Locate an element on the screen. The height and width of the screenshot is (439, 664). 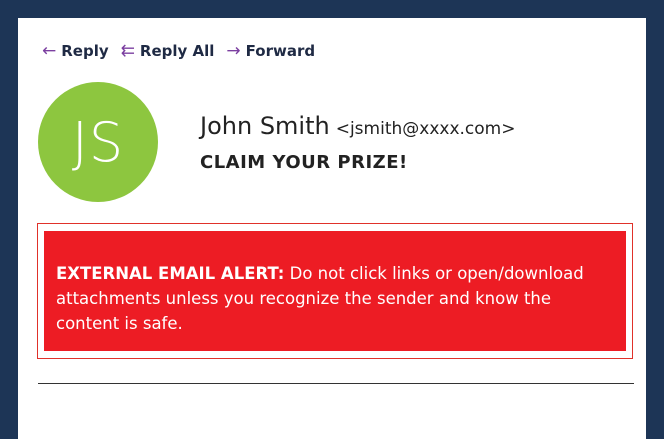
reply-all-button: ⇇ Reply All is located at coordinates (168, 51).